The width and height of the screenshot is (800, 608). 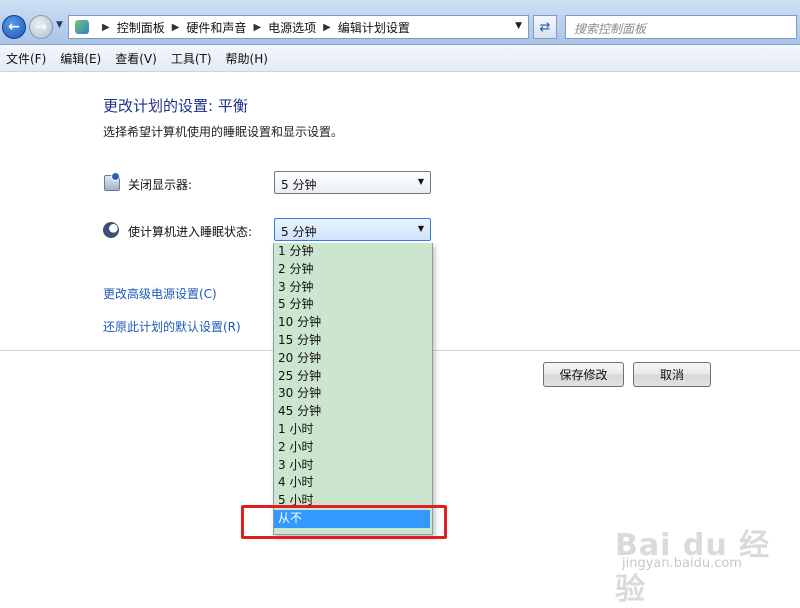 I want to click on display-off-value: 5 分钟, so click(x=299, y=185).